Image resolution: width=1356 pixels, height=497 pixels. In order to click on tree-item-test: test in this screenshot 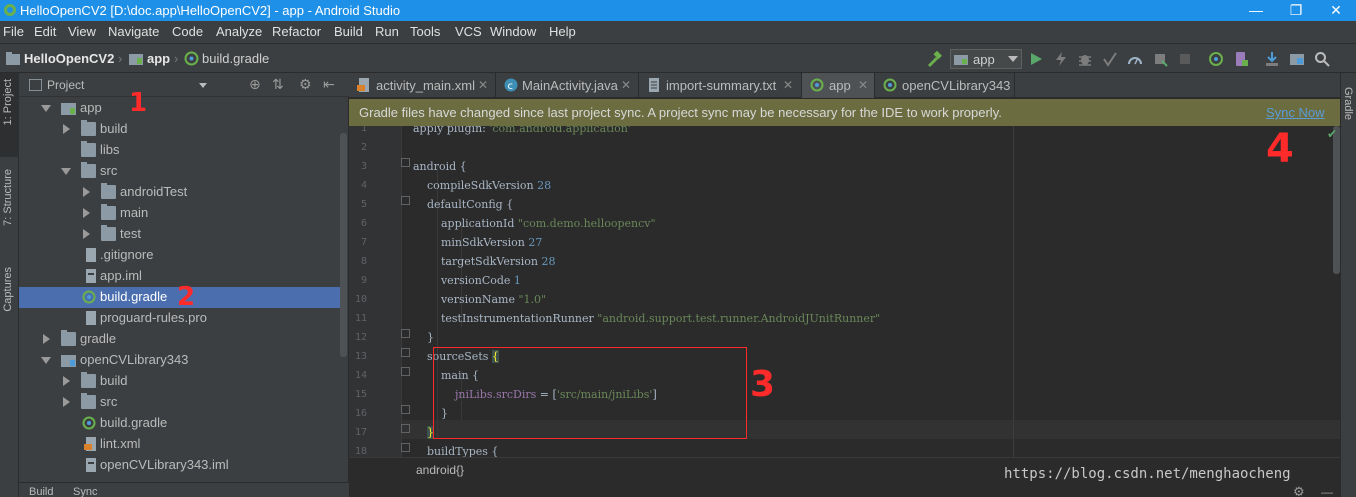, I will do `click(180, 234)`.